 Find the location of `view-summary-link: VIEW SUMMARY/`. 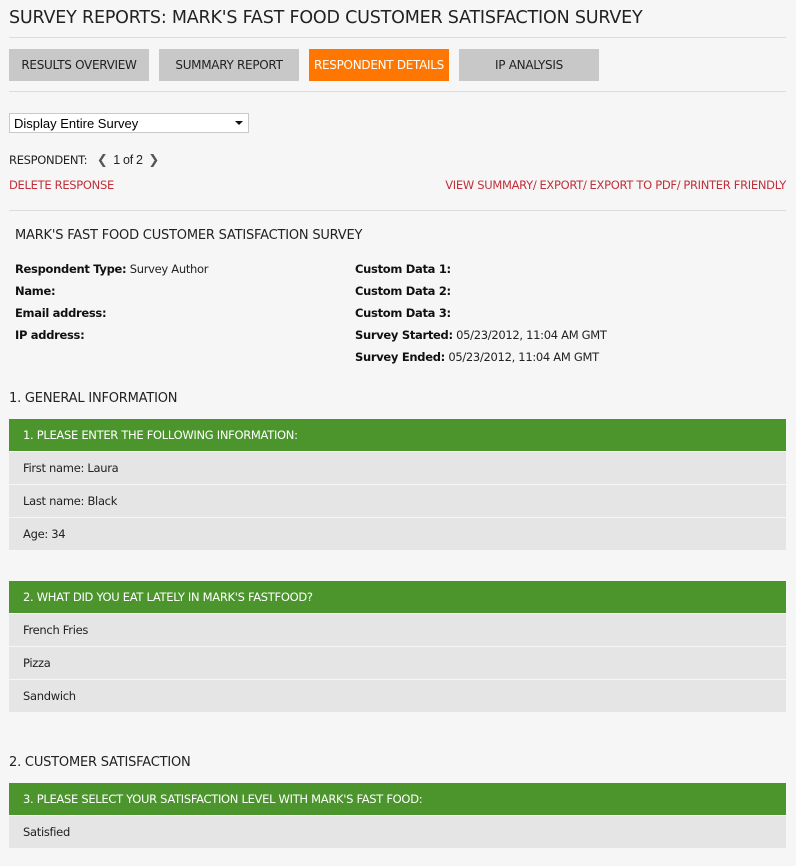

view-summary-link: VIEW SUMMARY/ is located at coordinates (491, 185).